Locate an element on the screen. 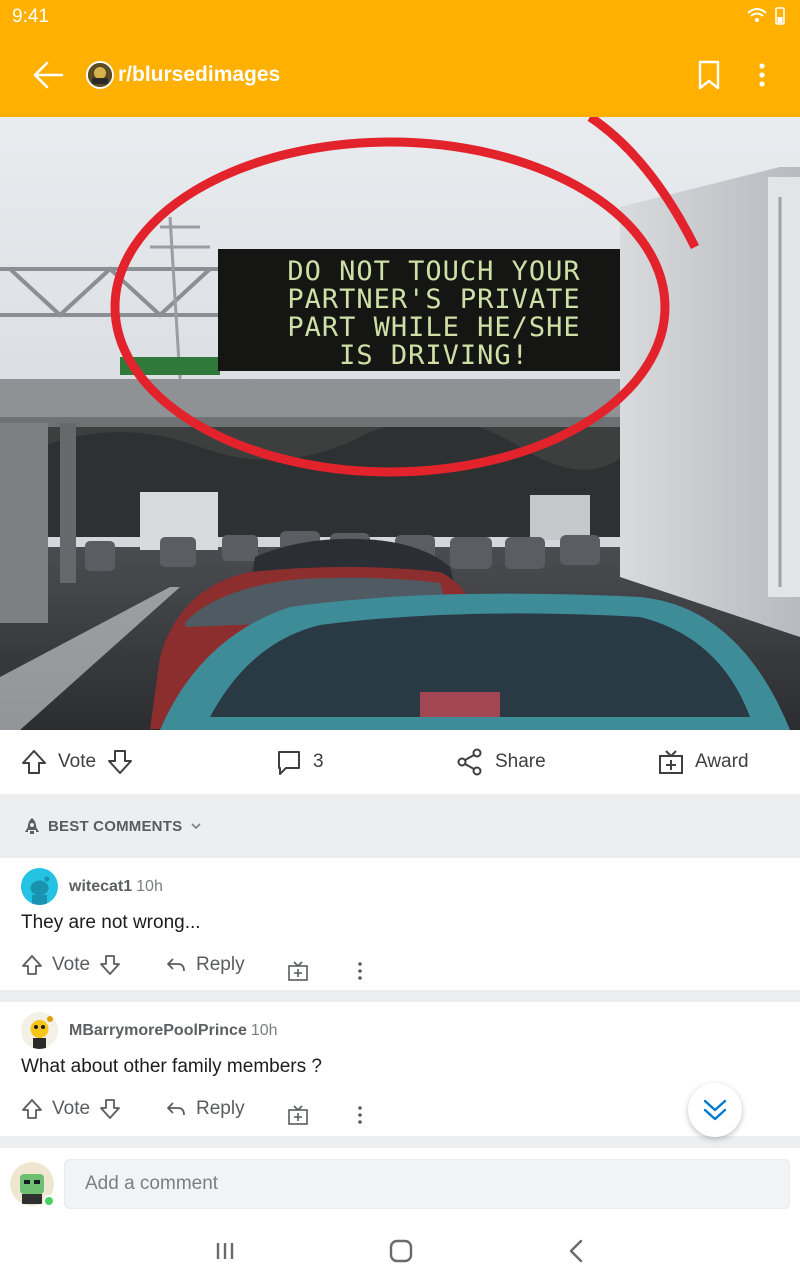 This screenshot has height=1280, width=800. rocket-icon is located at coordinates (32, 826).